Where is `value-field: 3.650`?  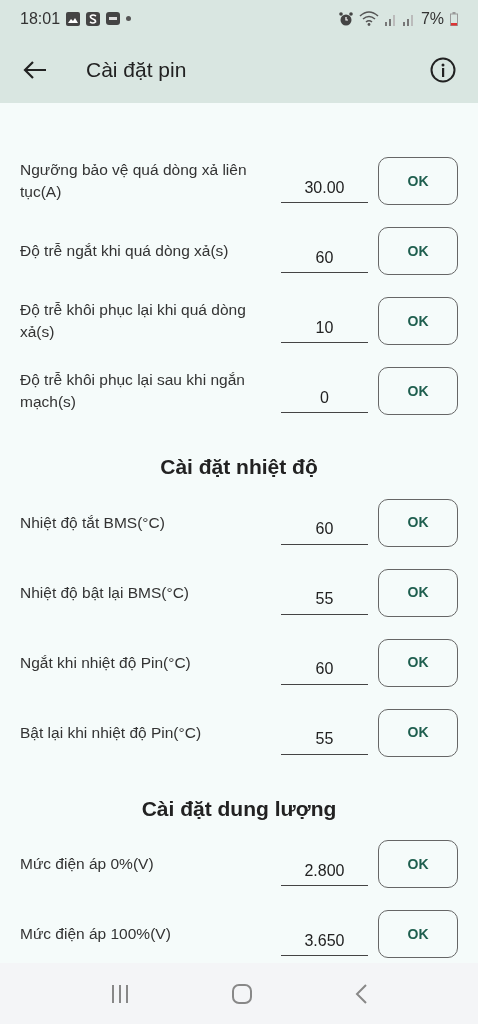 value-field: 3.650 is located at coordinates (324, 941).